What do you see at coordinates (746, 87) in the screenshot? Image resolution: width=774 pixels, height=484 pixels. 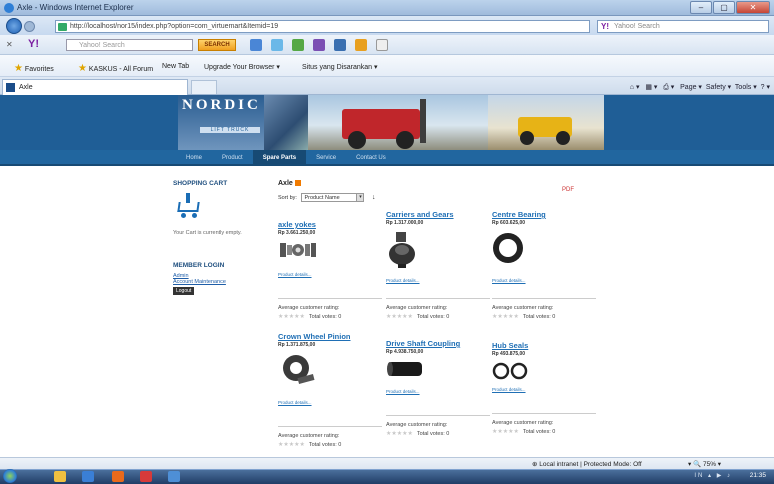 I see `tools-menu: Tools ▾` at bounding box center [746, 87].